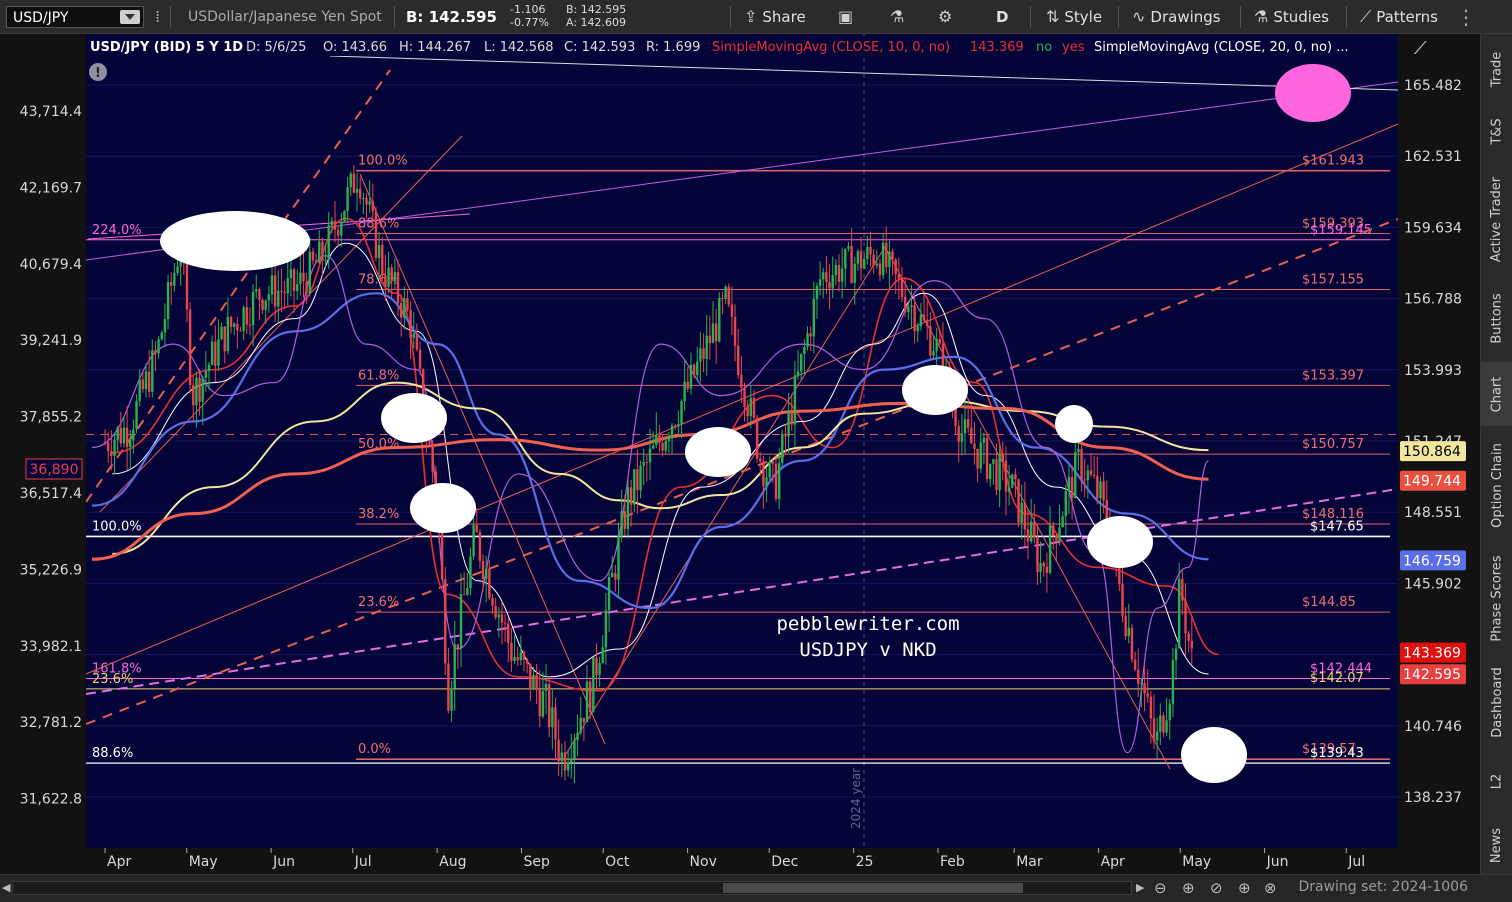 This screenshot has height=902, width=1512. Describe the element at coordinates (1496, 394) in the screenshot. I see `sidebar-tab-chart: Chart` at that location.